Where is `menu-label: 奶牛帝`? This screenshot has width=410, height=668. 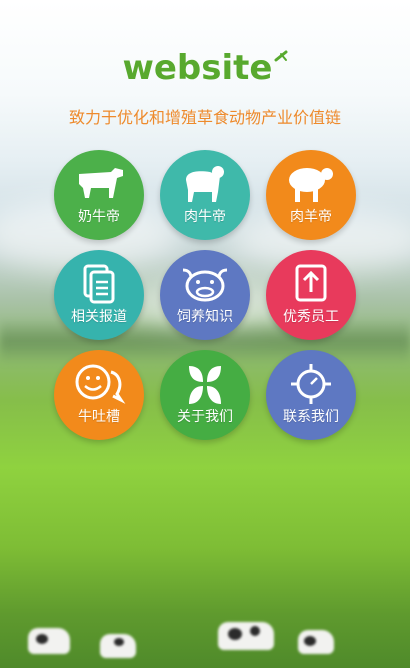 menu-label: 奶牛帝 is located at coordinates (99, 217).